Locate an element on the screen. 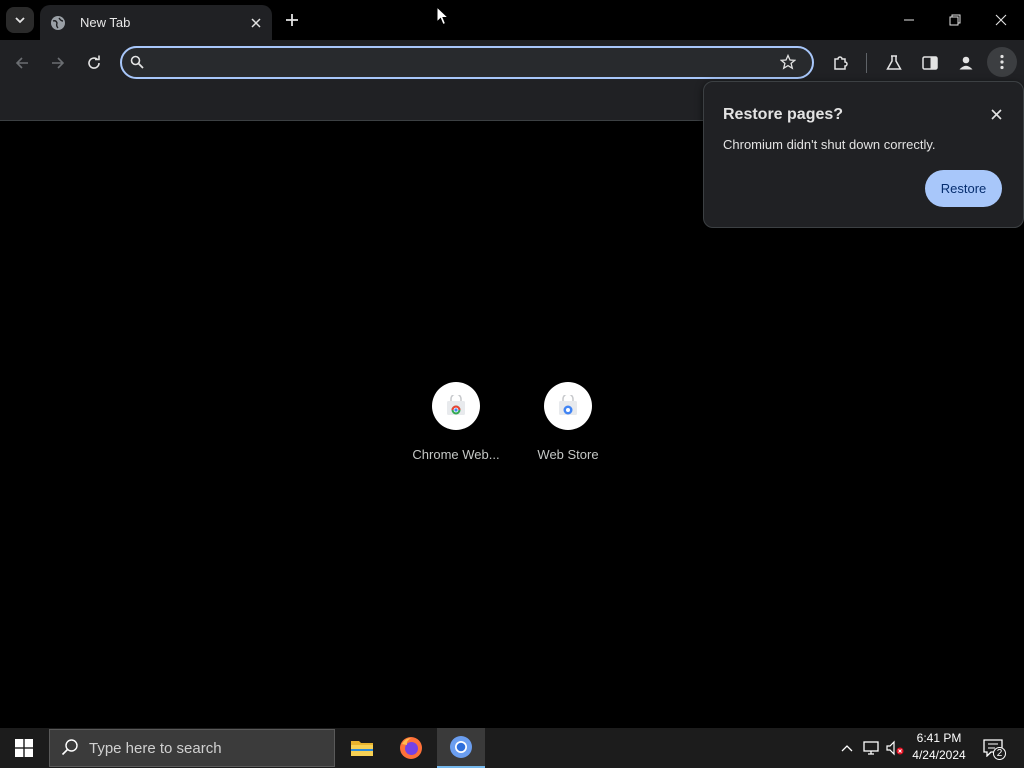  tab-search-button is located at coordinates (20, 20).